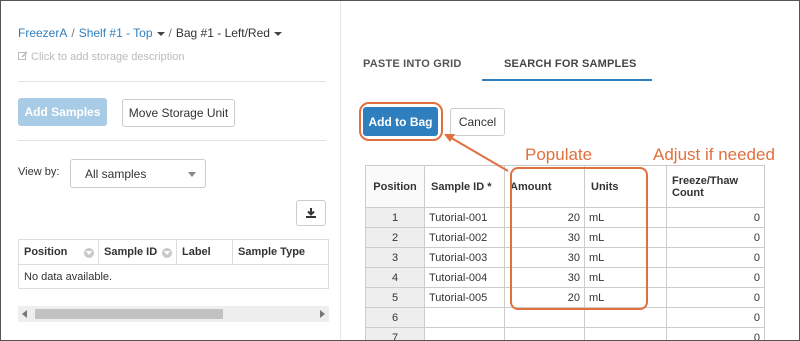 Image resolution: width=800 pixels, height=341 pixels. I want to click on horizontal-scrollbar, so click(173, 314).